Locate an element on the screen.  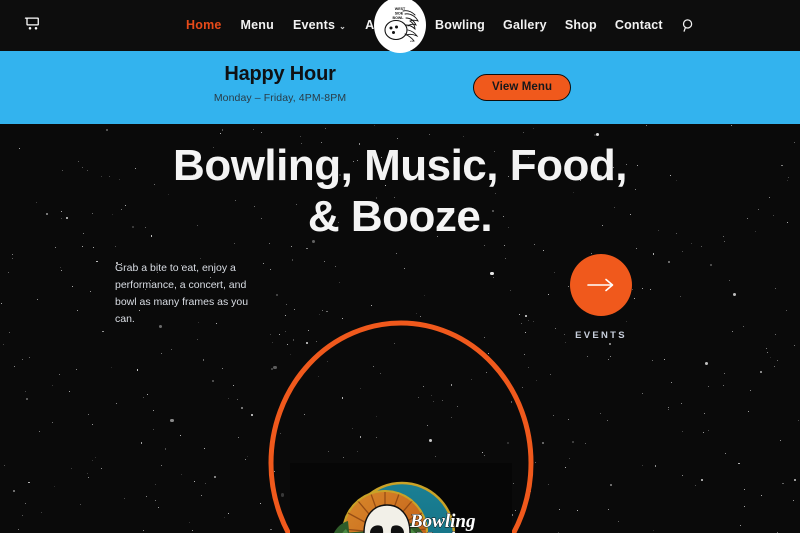
nav-item-menu: Menu is located at coordinates (257, 25).